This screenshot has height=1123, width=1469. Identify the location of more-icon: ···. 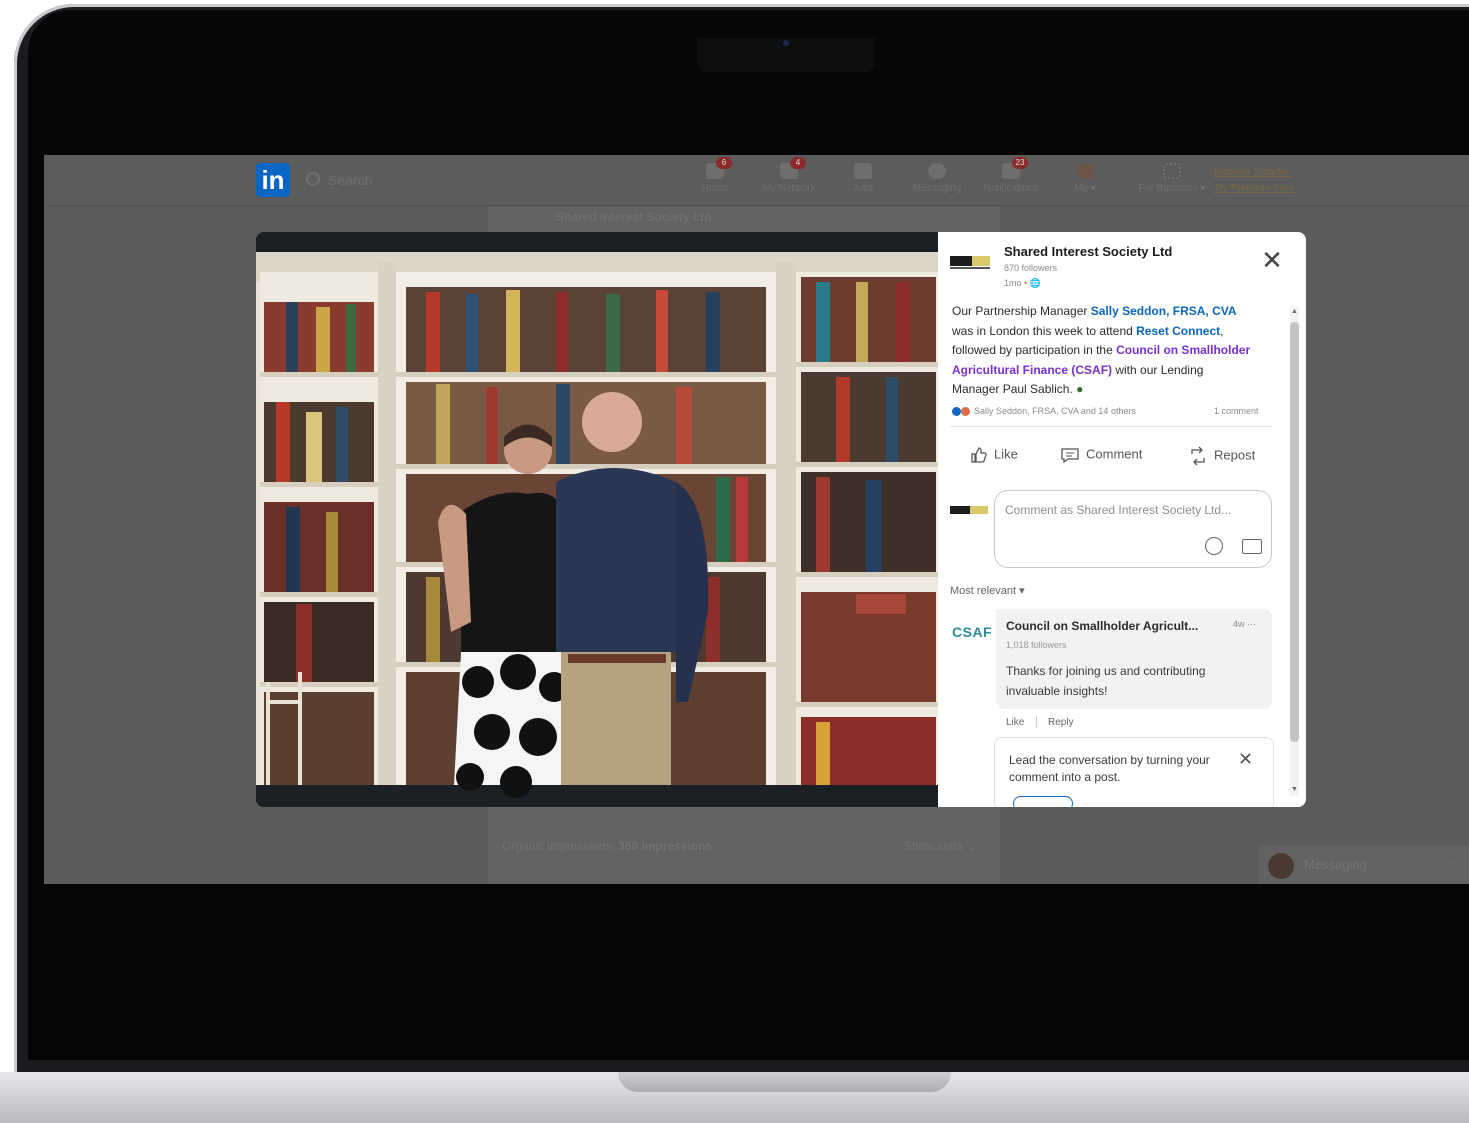
(1251, 624).